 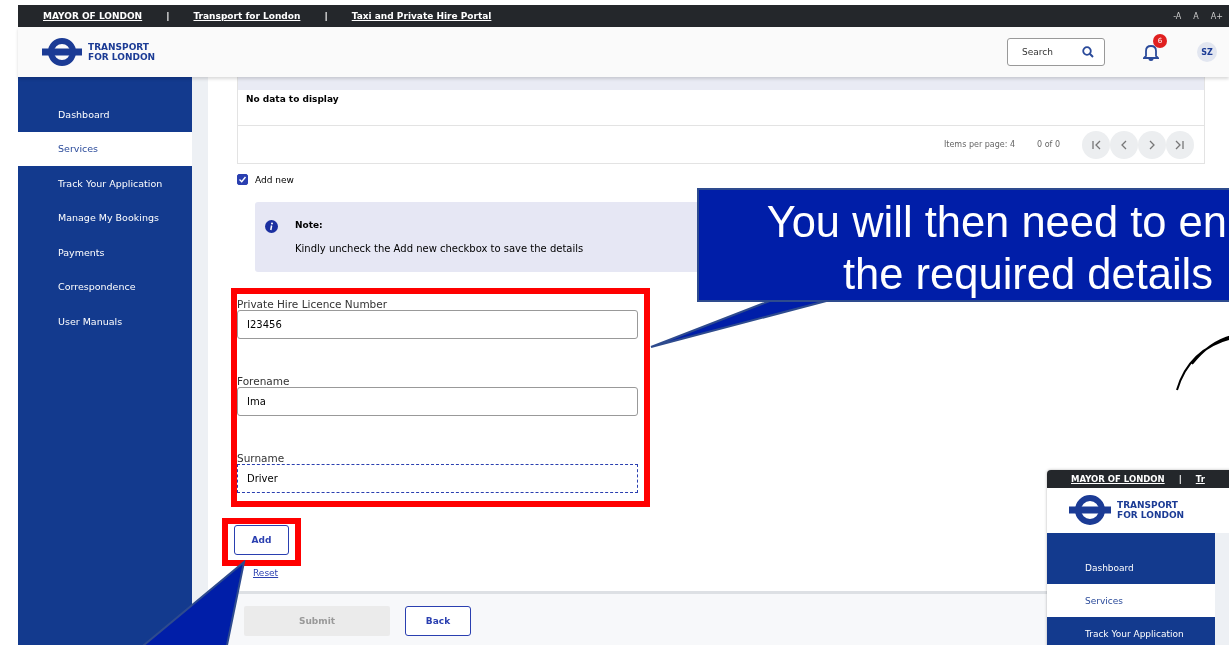 I want to click on input-field: I23456, so click(x=437, y=324).